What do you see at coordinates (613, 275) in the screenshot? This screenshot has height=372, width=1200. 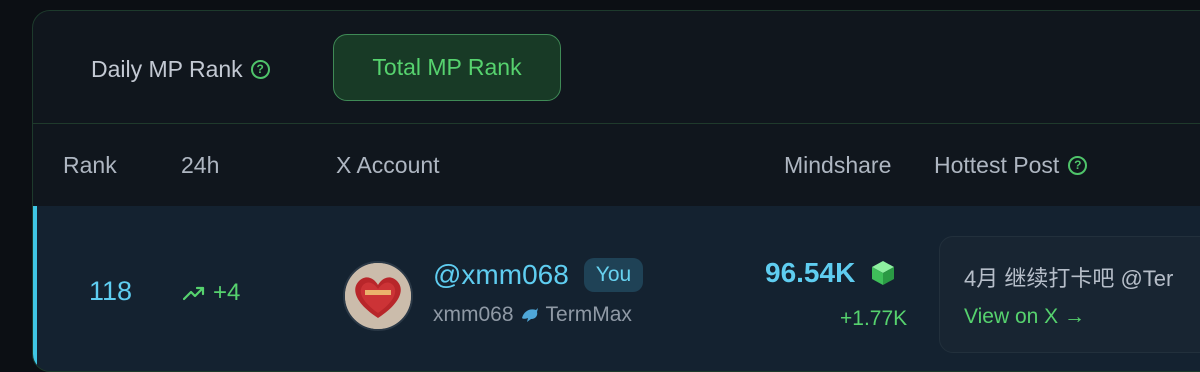 I see `you-badge: You` at bounding box center [613, 275].